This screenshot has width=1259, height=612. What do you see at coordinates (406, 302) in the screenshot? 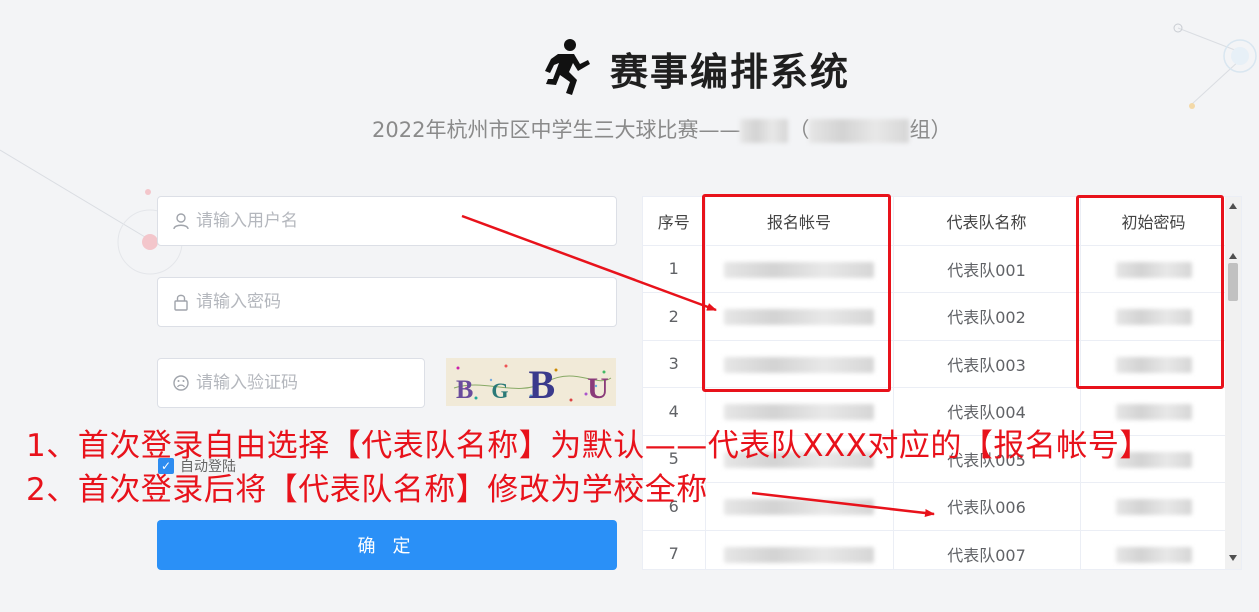
I see `password-input` at bounding box center [406, 302].